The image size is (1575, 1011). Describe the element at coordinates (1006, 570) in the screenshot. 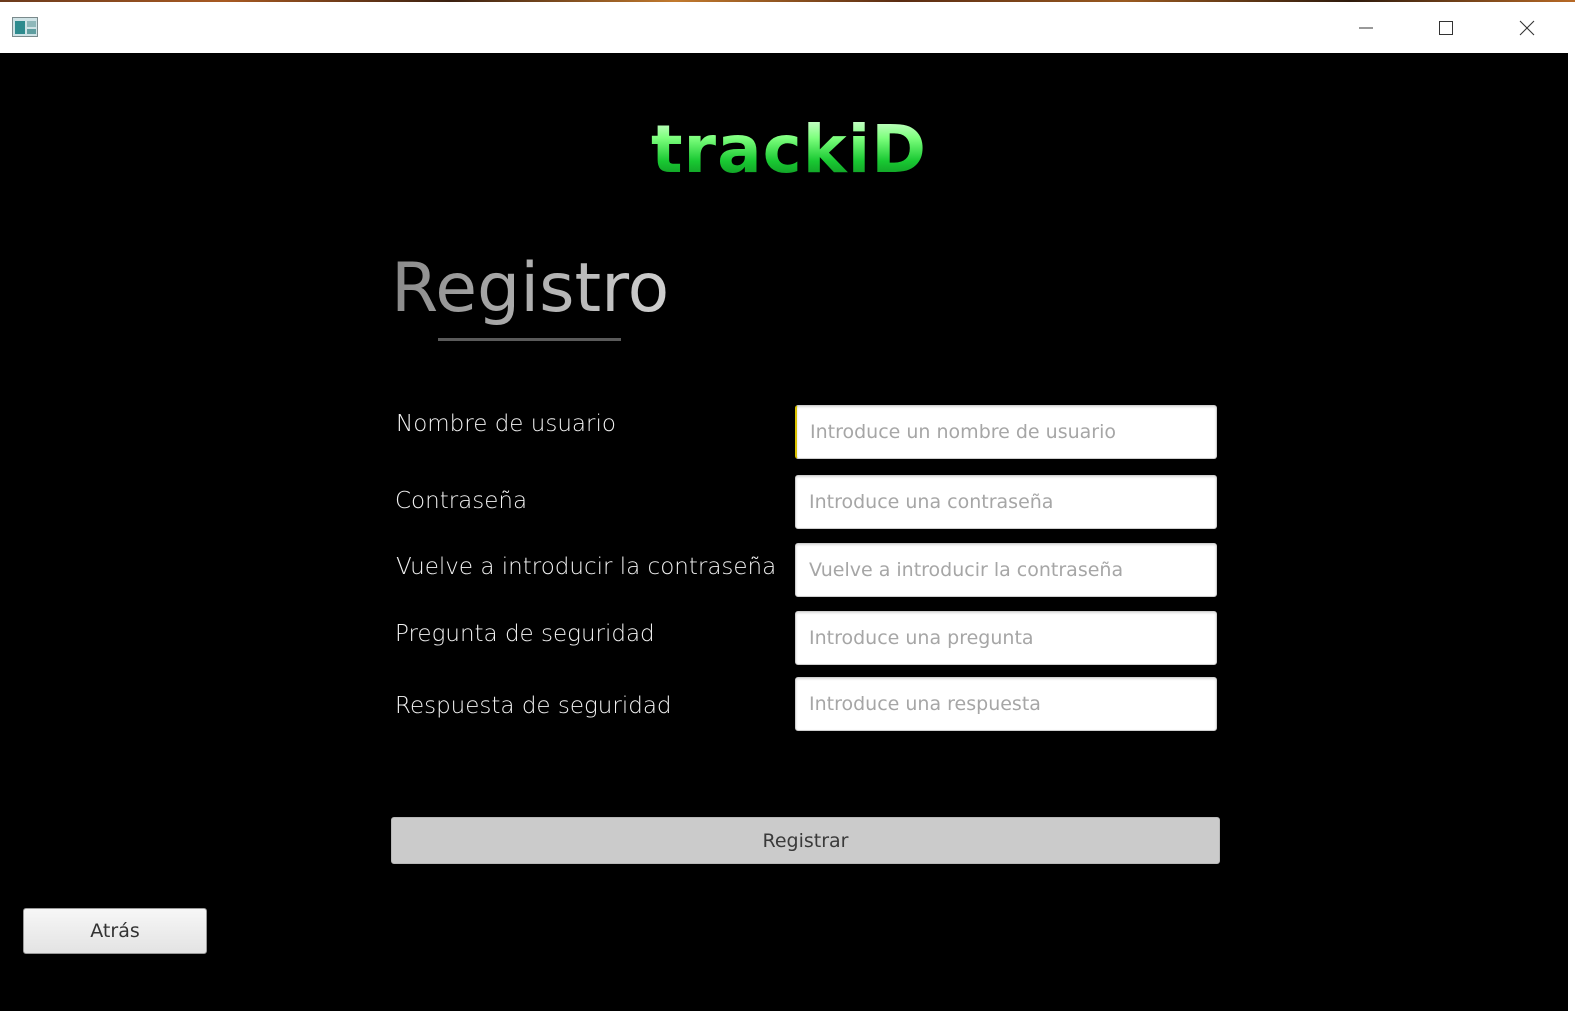

I see `confirm-password-input` at that location.